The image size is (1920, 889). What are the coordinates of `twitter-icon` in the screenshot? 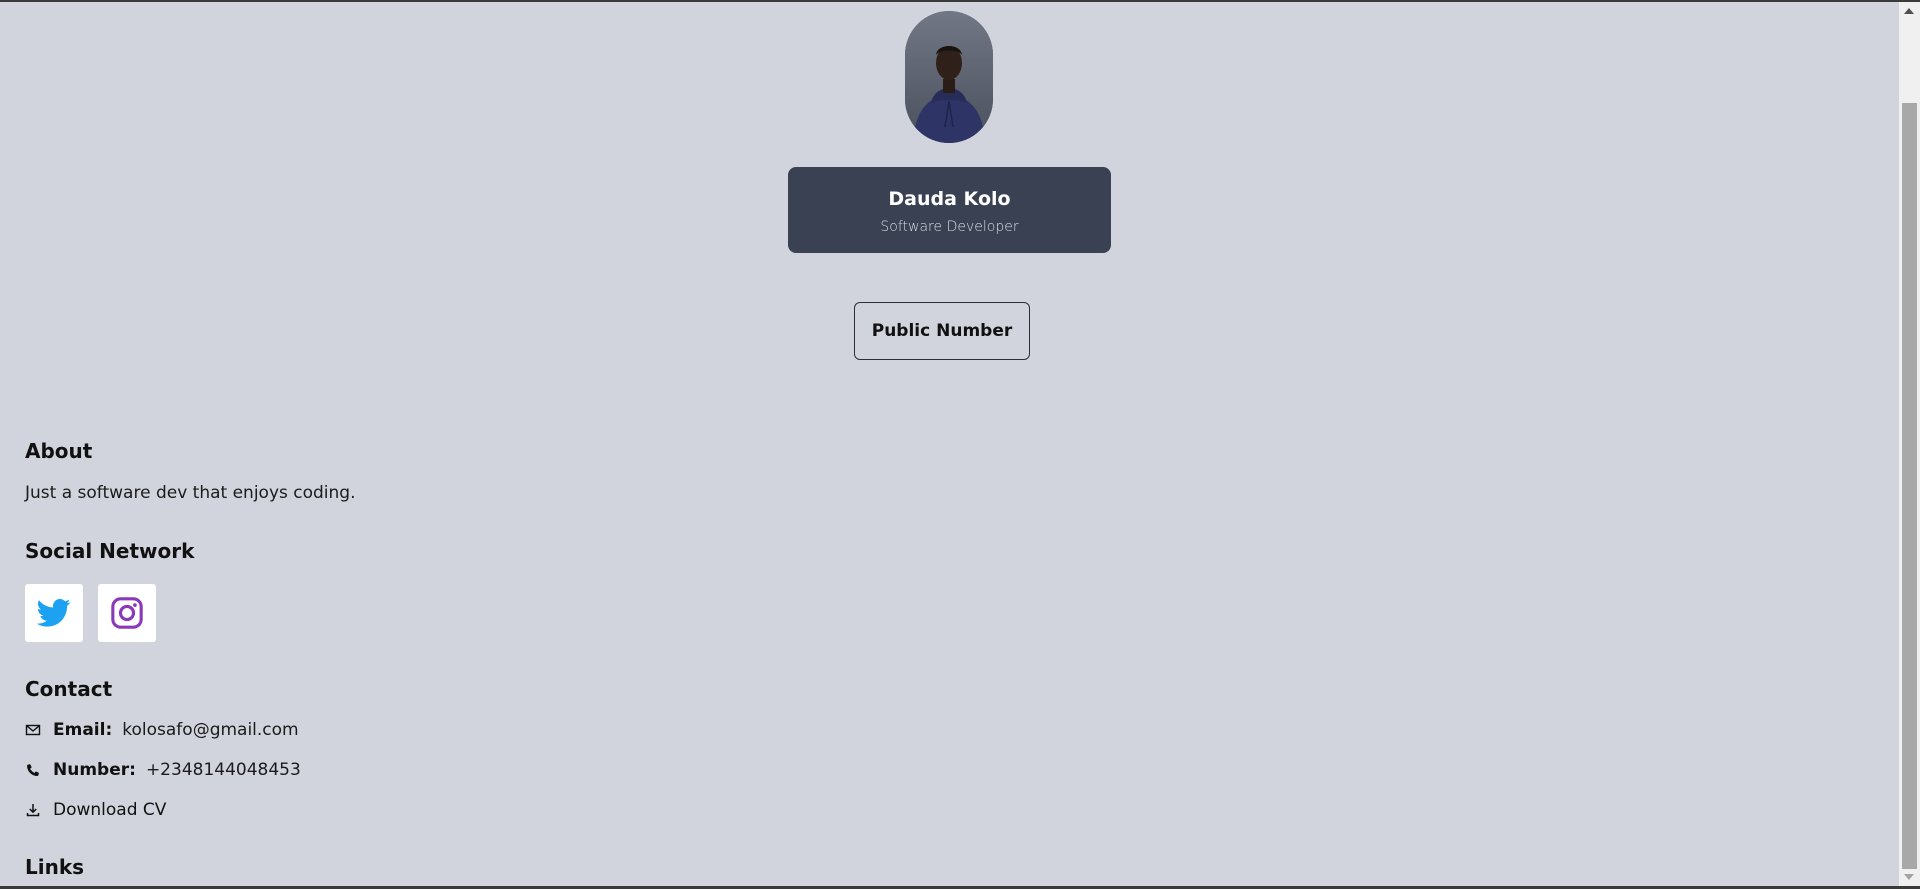 It's located at (54, 612).